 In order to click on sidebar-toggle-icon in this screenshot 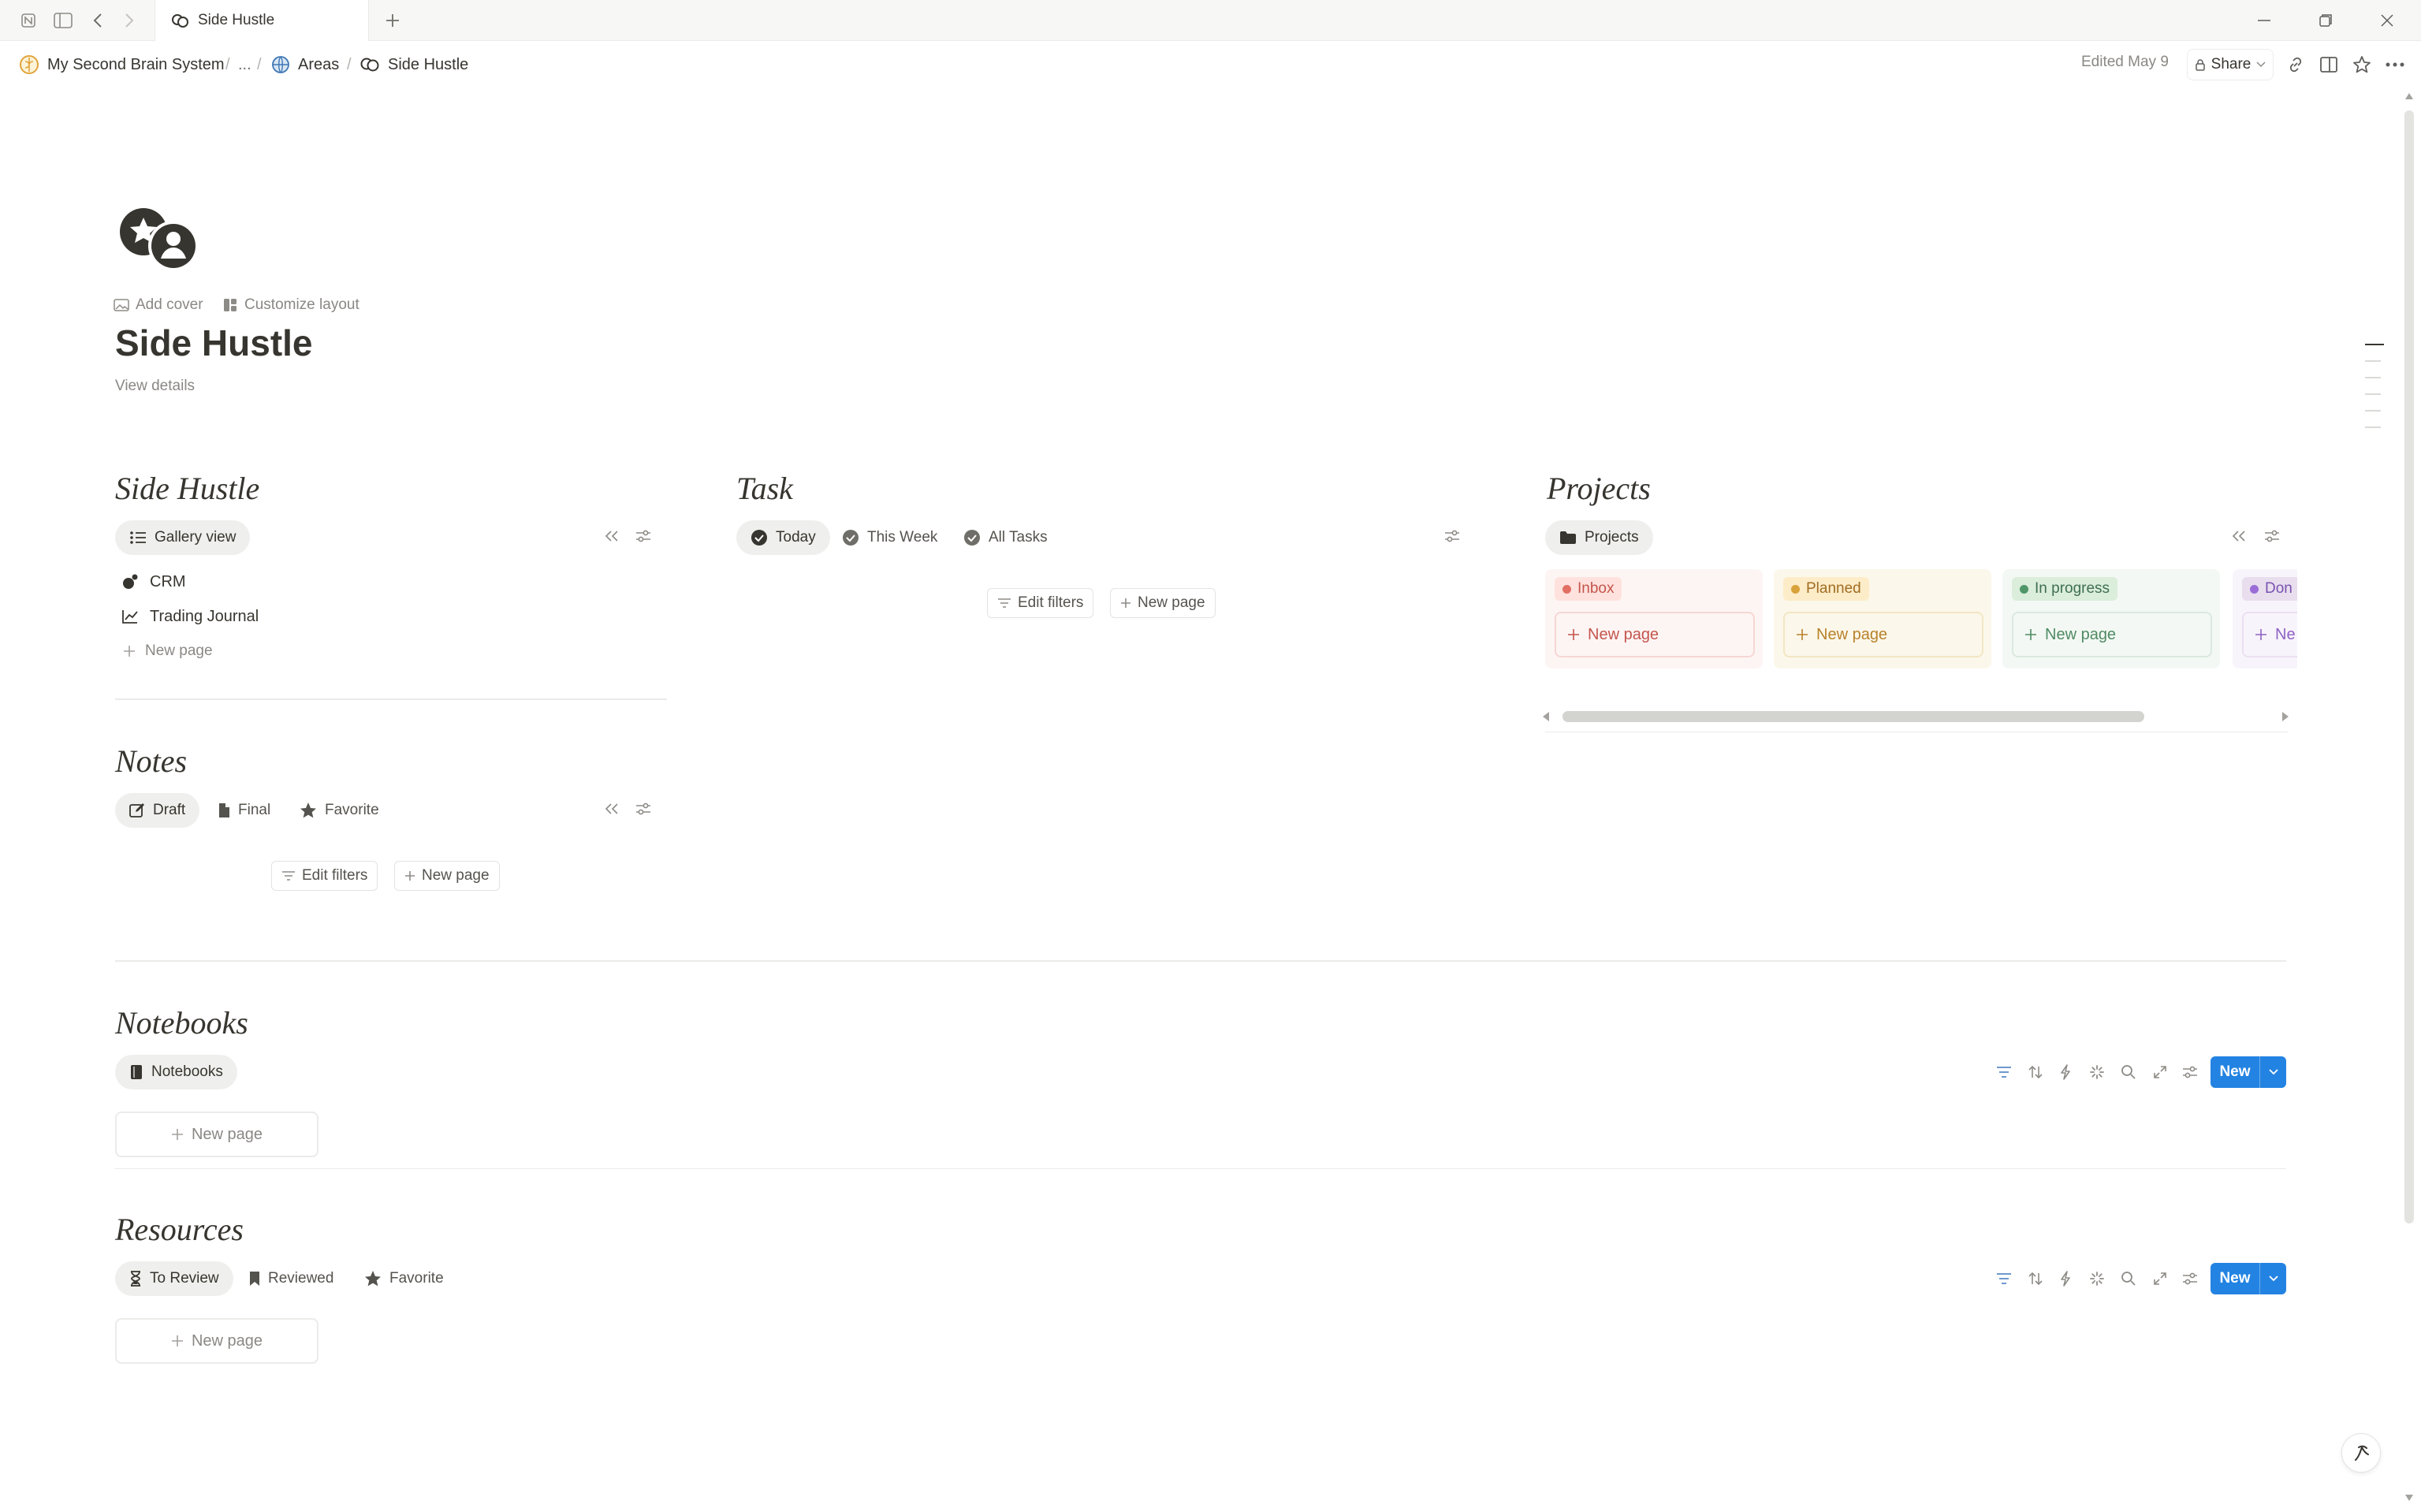, I will do `click(63, 20)`.